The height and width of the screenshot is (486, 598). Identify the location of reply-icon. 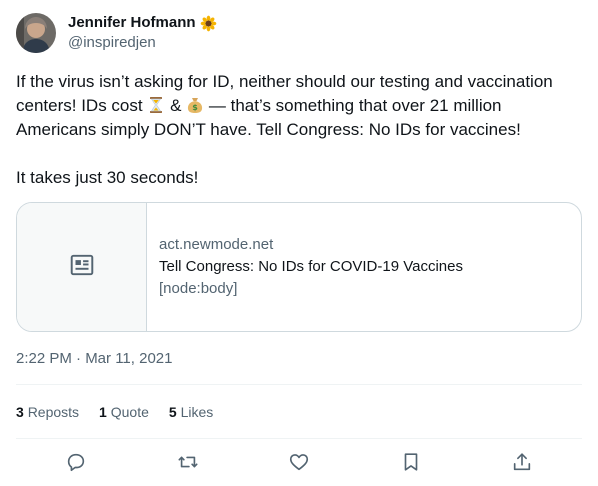
(76, 462).